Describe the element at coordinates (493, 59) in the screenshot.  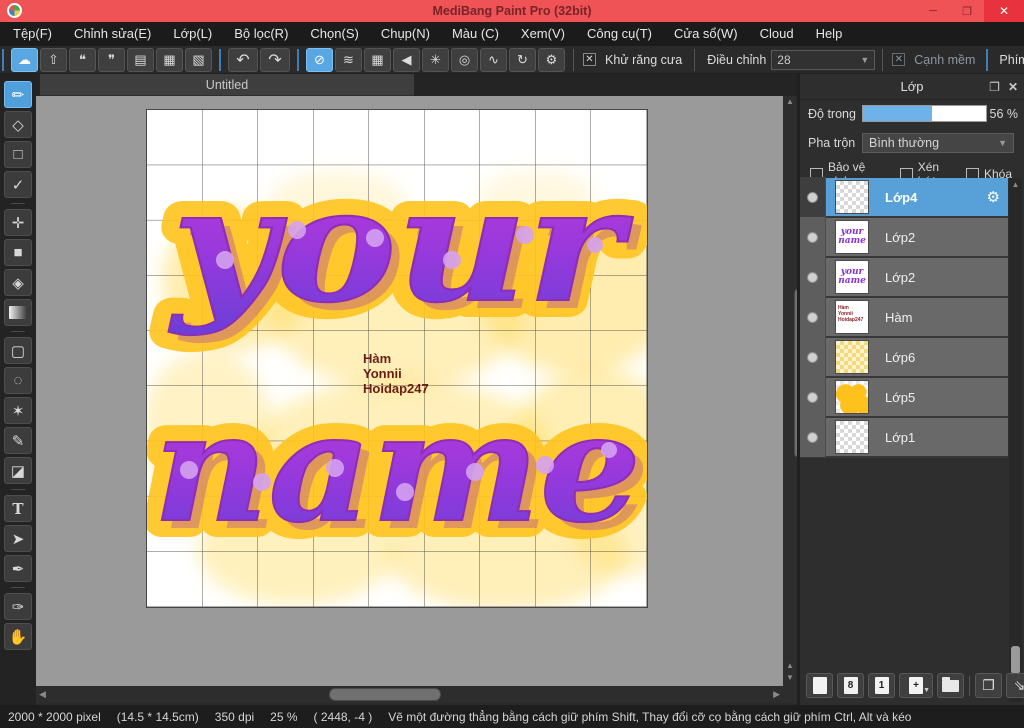
I see `snap-curve-button: ∿` at that location.